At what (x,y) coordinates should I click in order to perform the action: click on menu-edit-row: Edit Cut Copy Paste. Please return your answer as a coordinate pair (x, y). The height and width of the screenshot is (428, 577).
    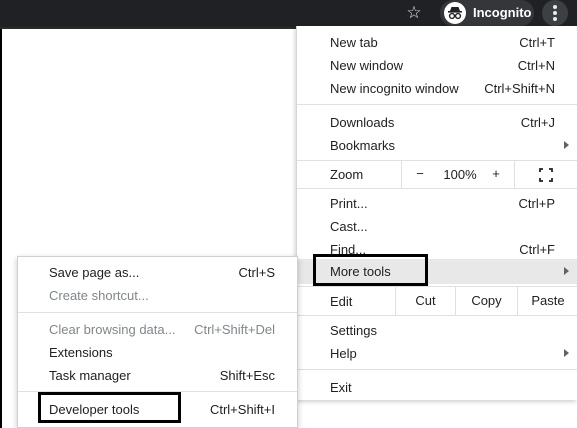
    Looking at the image, I should click on (437, 301).